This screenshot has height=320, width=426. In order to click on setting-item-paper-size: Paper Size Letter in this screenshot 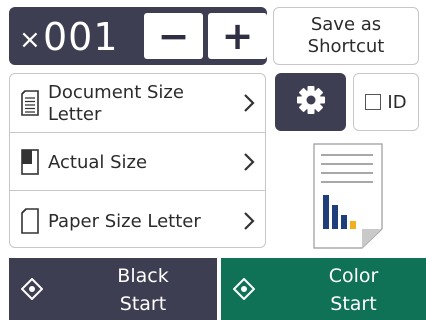, I will do `click(137, 218)`.